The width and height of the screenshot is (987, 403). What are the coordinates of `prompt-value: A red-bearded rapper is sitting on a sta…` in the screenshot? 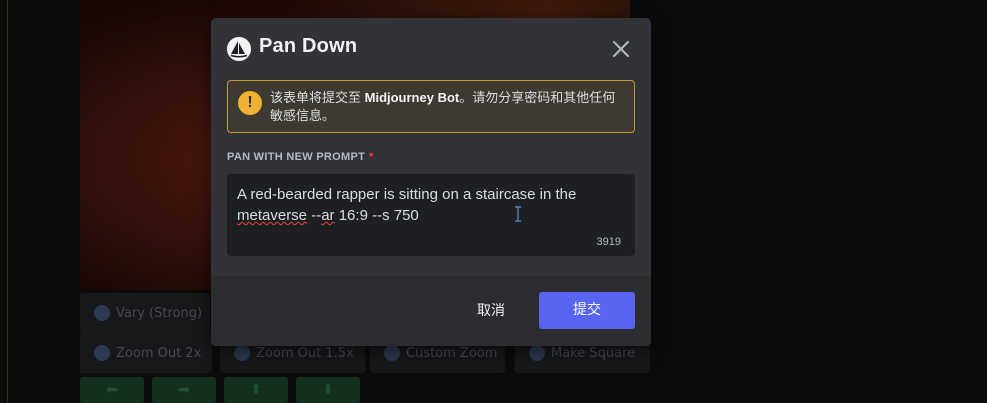 It's located at (427, 205).